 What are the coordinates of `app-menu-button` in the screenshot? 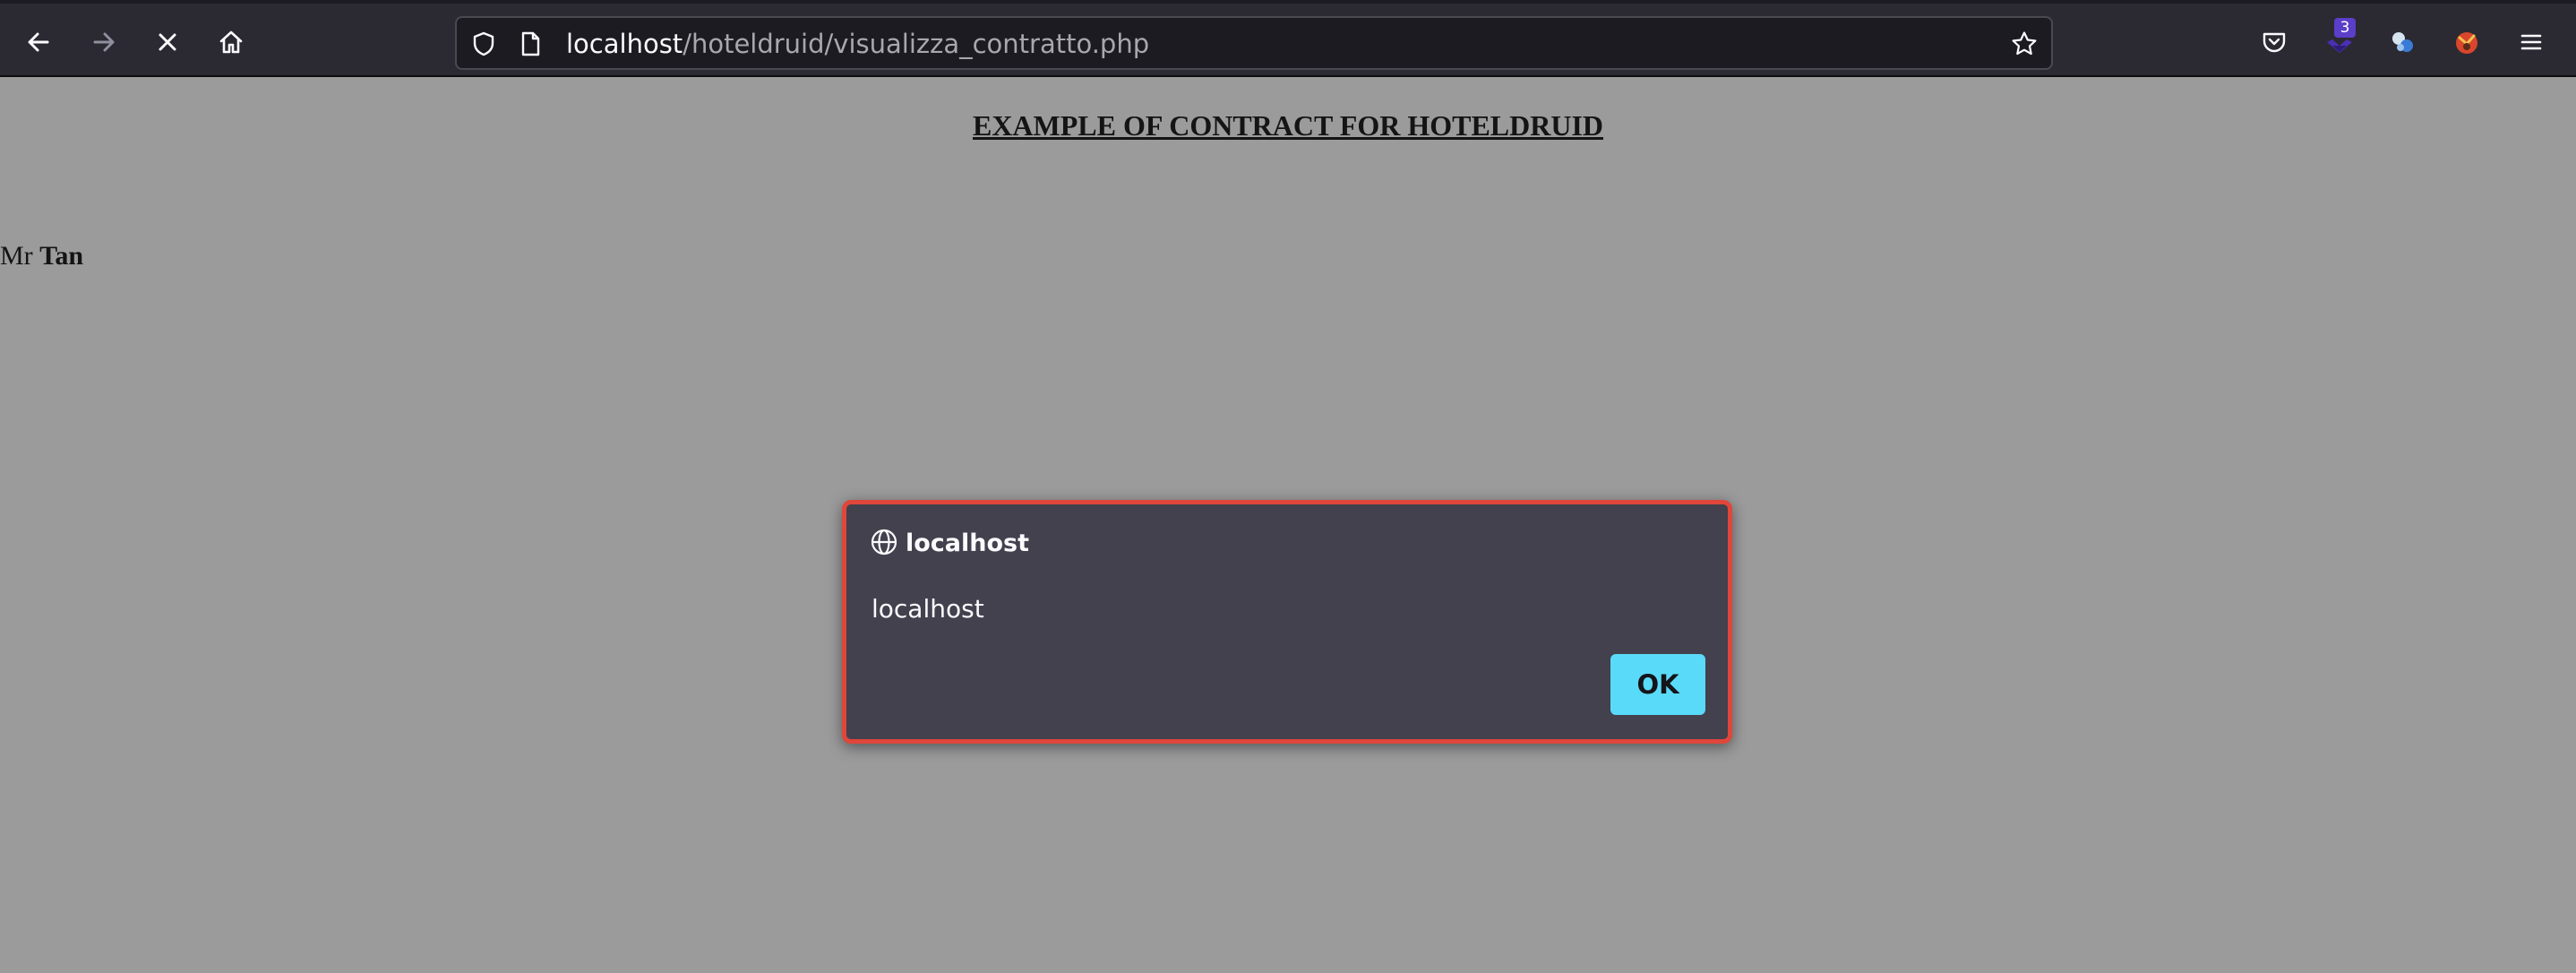 It's located at (2531, 42).